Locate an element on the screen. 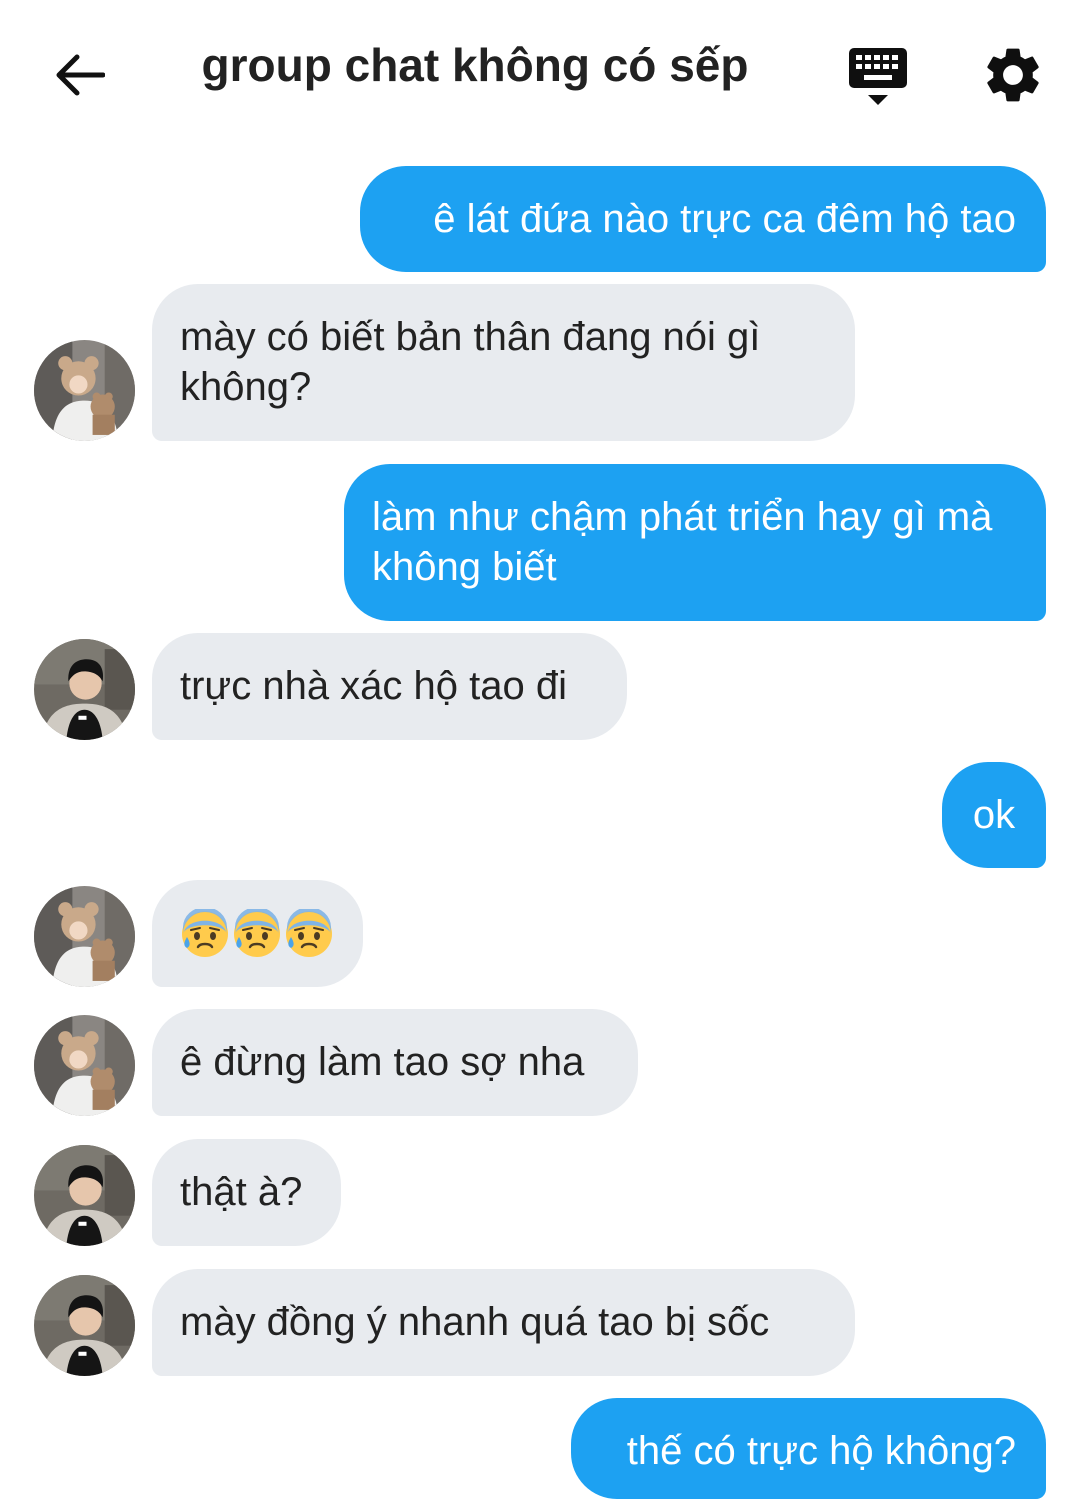  emoji-row is located at coordinates (257, 934).